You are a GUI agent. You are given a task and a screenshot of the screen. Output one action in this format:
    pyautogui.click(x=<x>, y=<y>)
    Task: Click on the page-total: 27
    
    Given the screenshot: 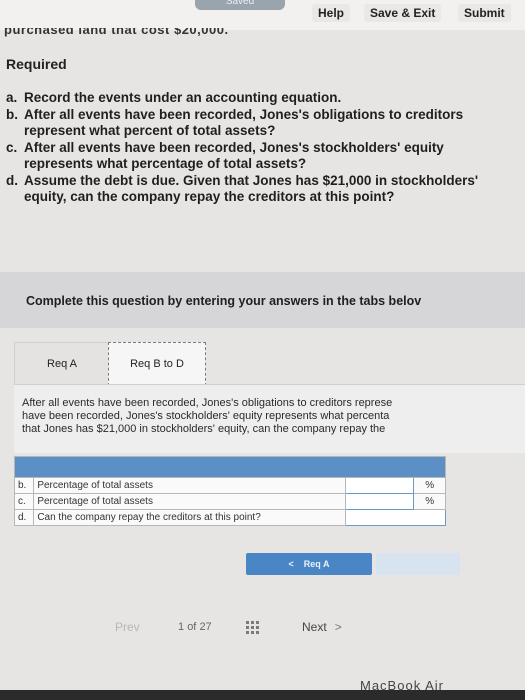 What is the action you would take?
    pyautogui.click(x=205, y=627)
    